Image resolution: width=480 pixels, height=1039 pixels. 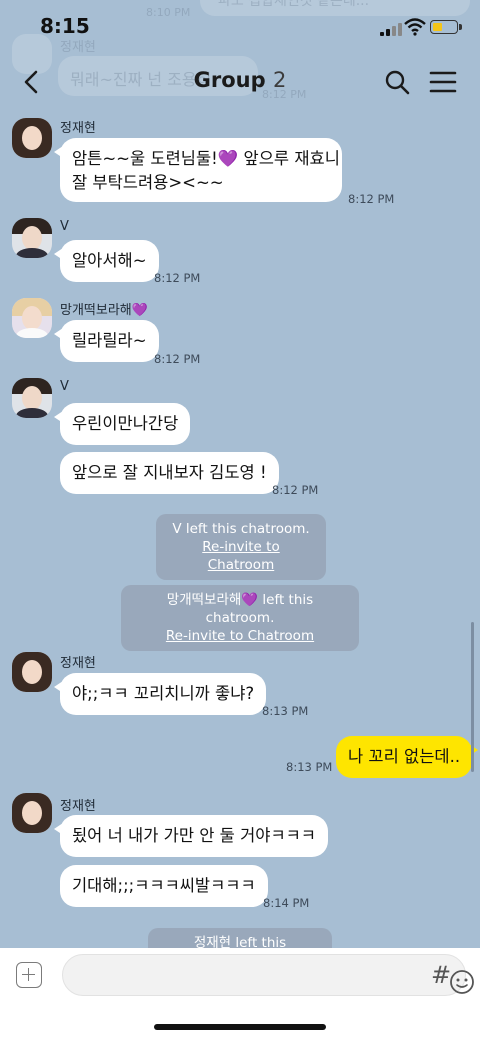 What do you see at coordinates (168, 12) in the screenshot?
I see `ghost-small-time: 8:10 PM` at bounding box center [168, 12].